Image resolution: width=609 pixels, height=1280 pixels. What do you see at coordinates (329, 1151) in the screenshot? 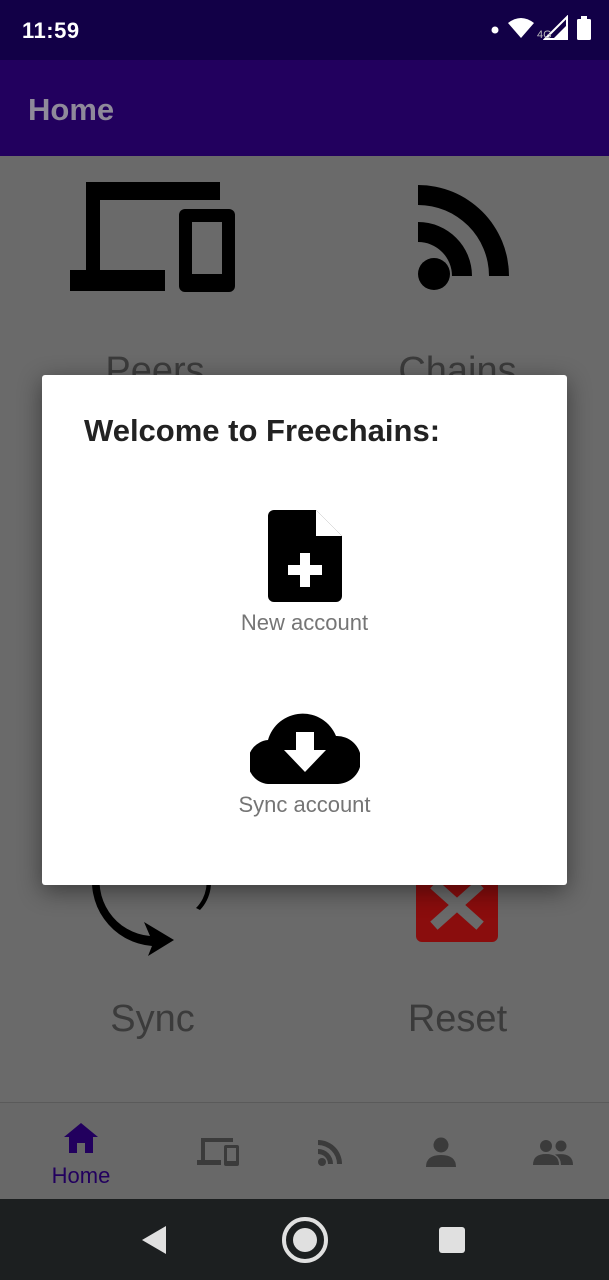
I see `nav-chains` at bounding box center [329, 1151].